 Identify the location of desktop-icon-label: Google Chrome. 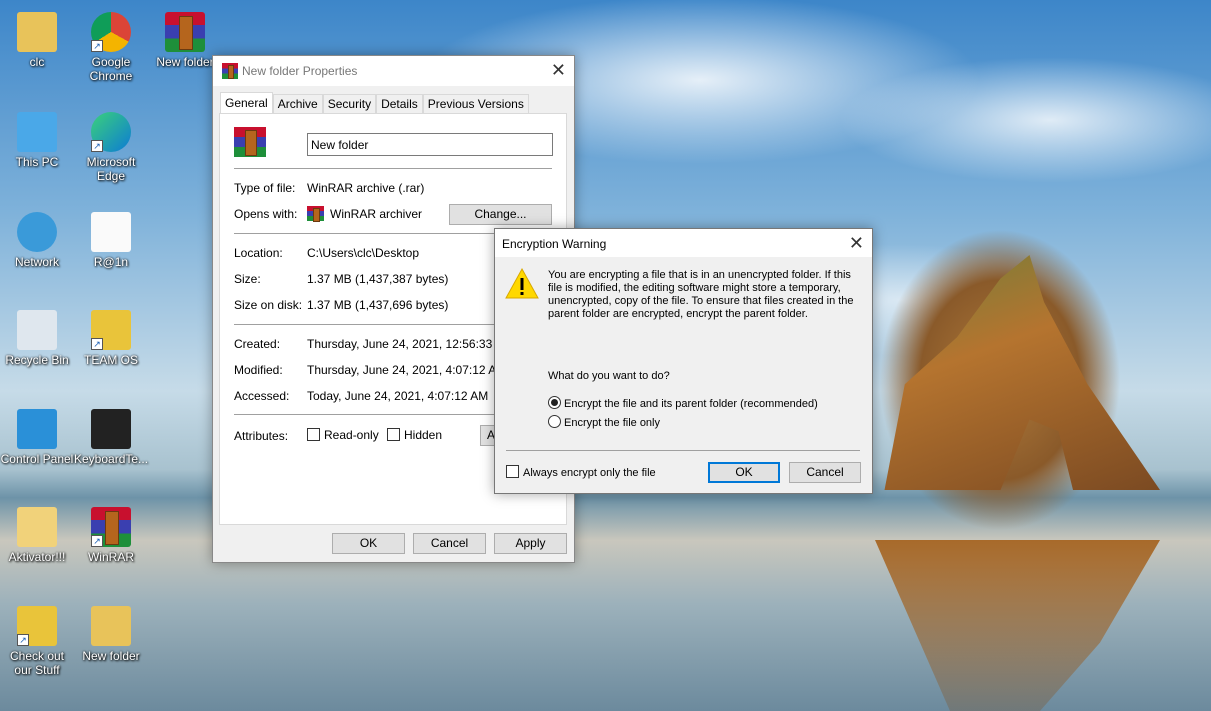
(111, 69).